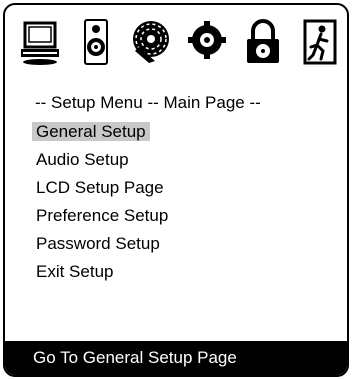  What do you see at coordinates (102, 245) in the screenshot?
I see `menu-item-password-setup: Password Setup` at bounding box center [102, 245].